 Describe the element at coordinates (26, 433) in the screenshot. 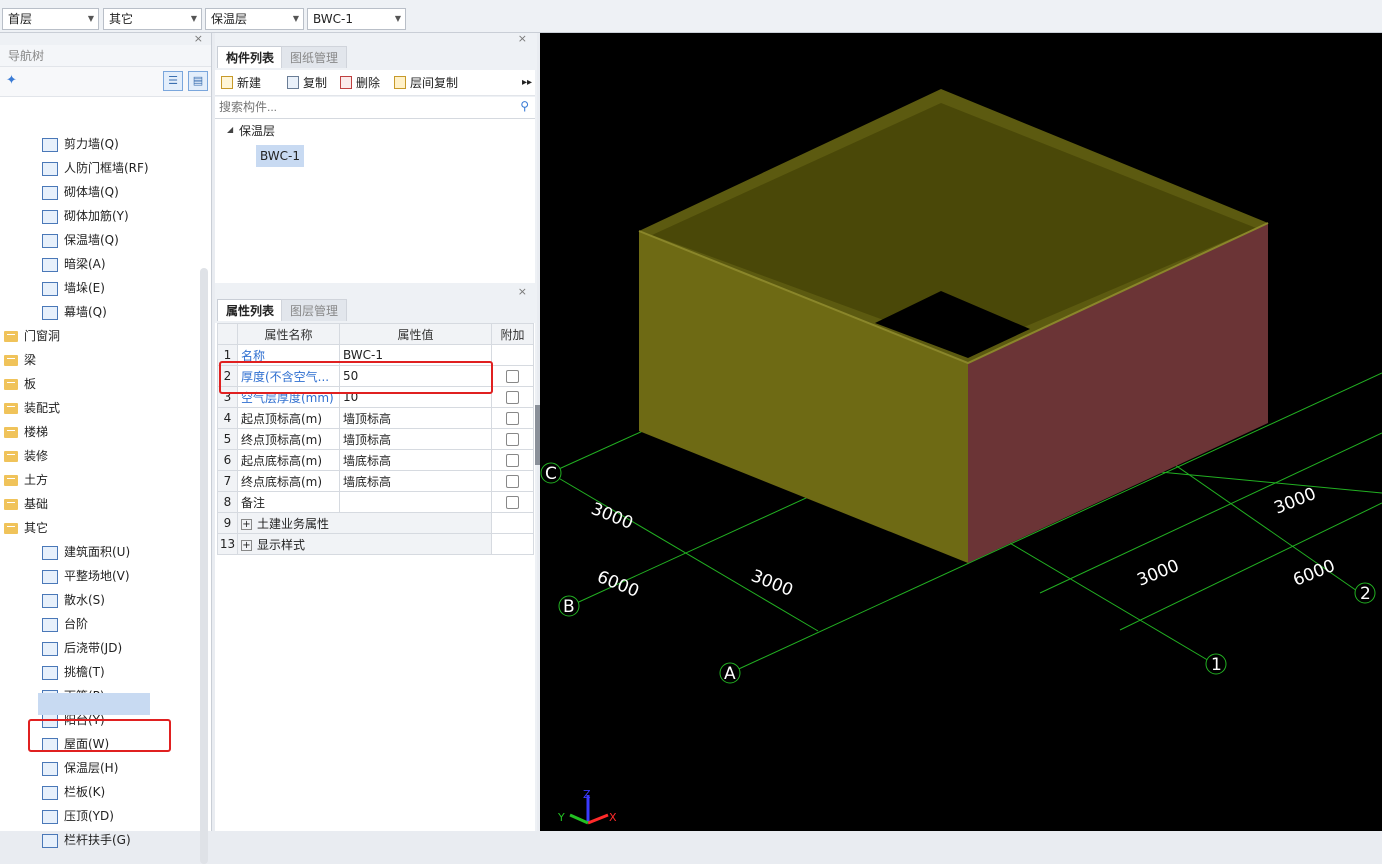

I see `nav-item: 楼梯` at that location.